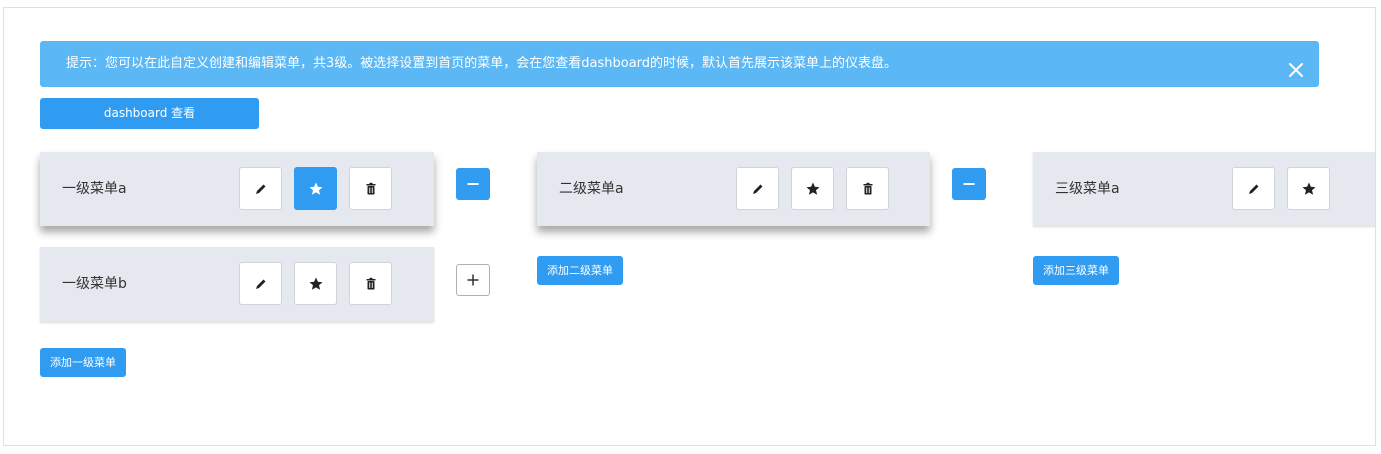 This screenshot has width=1381, height=454. What do you see at coordinates (94, 284) in the screenshot?
I see `menu-item-label: 一级菜单b` at bounding box center [94, 284].